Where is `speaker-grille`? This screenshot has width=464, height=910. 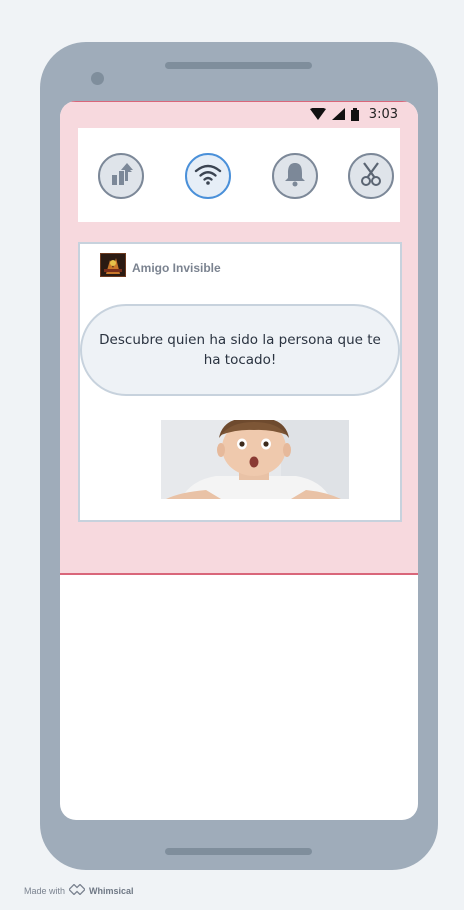 speaker-grille is located at coordinates (238, 65).